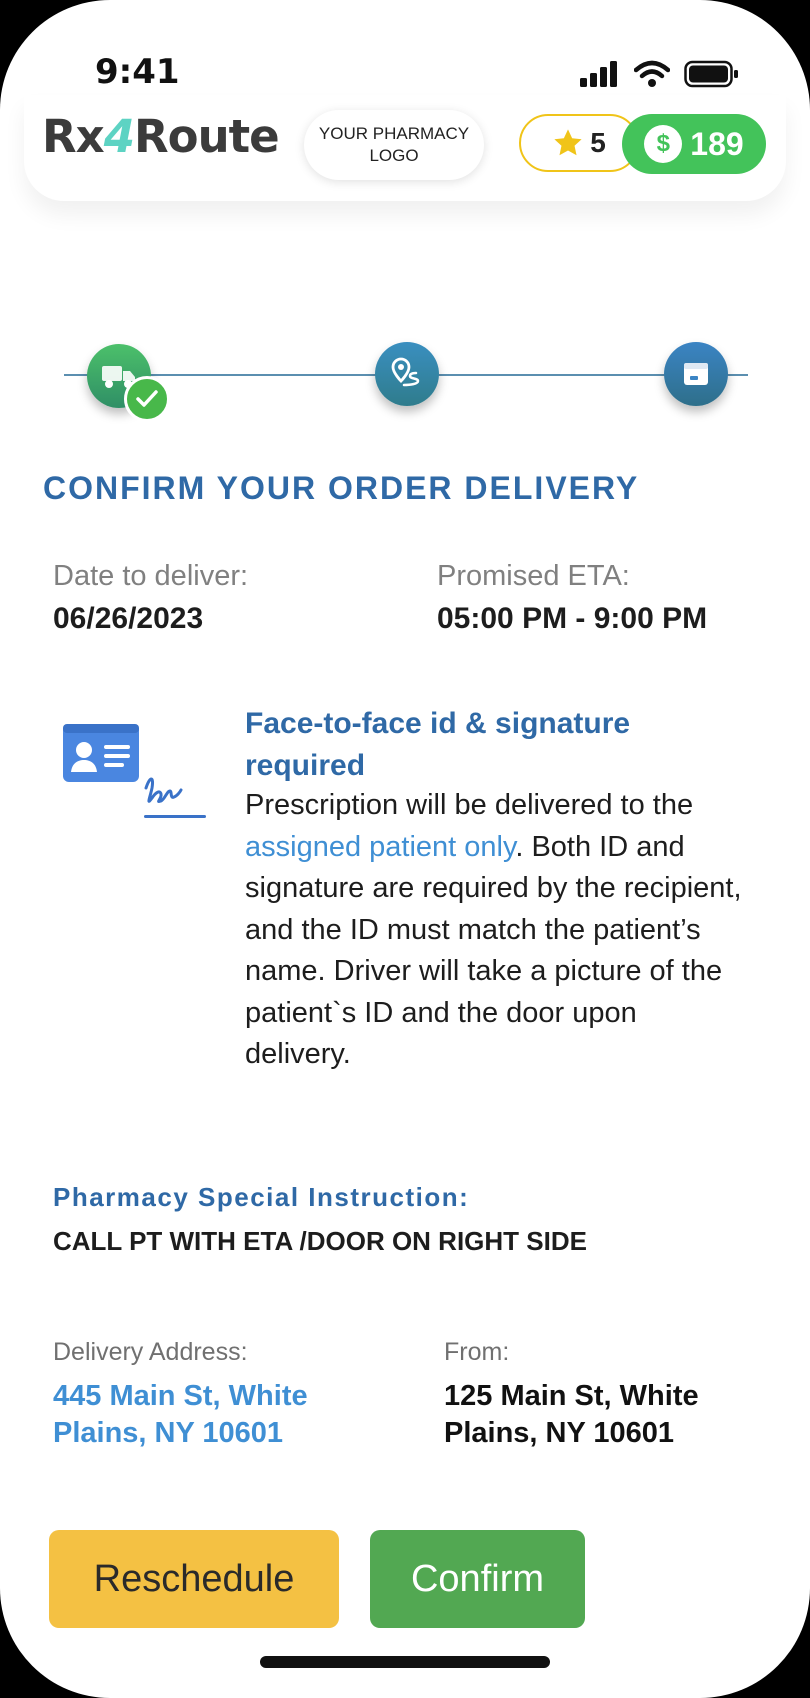  I want to click on coins-badge: $ 189, so click(694, 144).